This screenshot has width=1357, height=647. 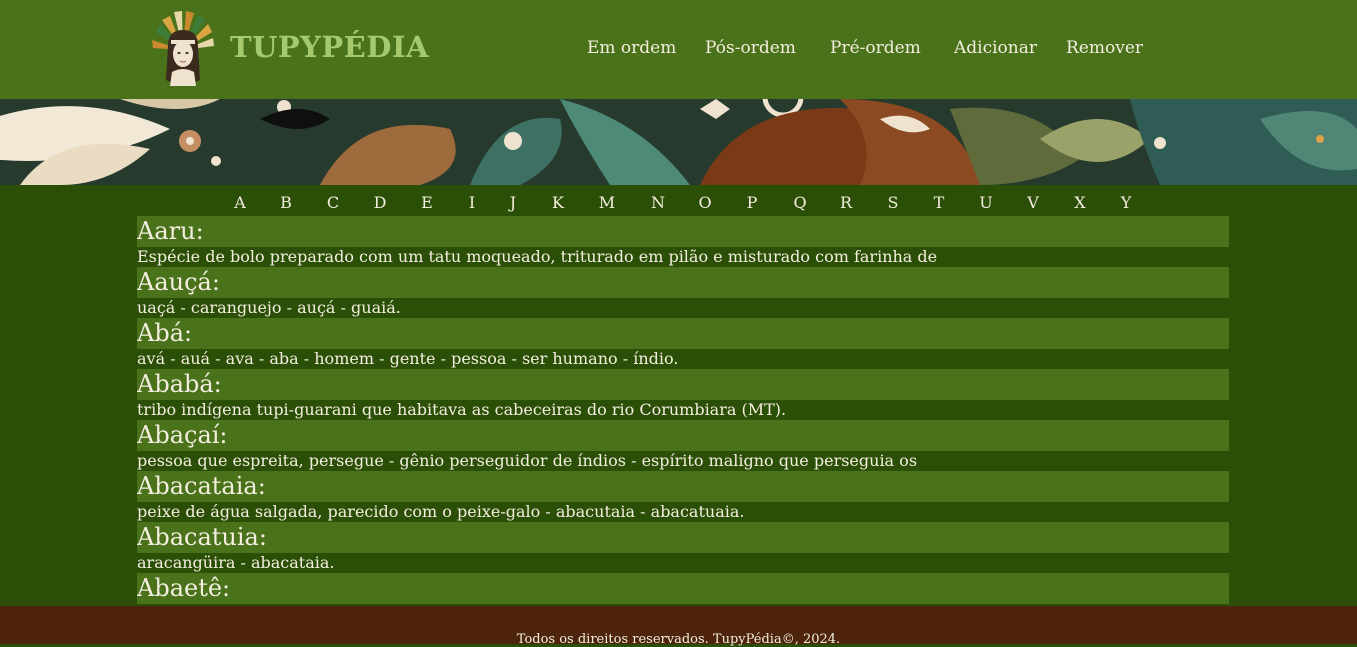 What do you see at coordinates (875, 48) in the screenshot?
I see `nav-pre-ordem: Pré-ordem` at bounding box center [875, 48].